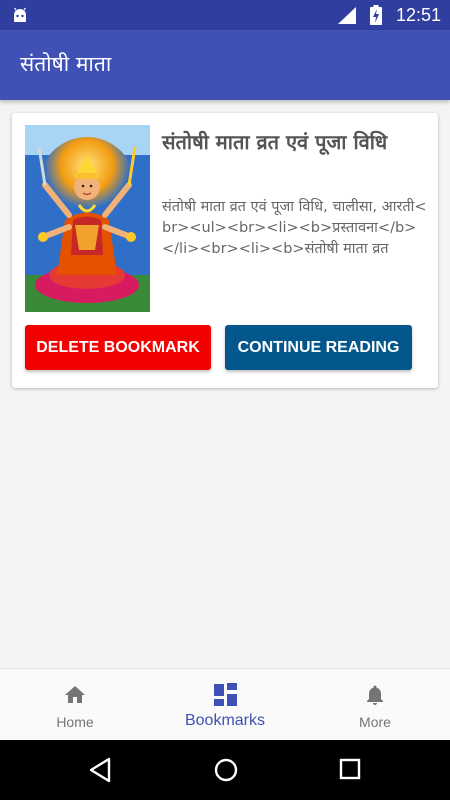  Describe the element at coordinates (225, 695) in the screenshot. I see `dashboard-icon` at that location.